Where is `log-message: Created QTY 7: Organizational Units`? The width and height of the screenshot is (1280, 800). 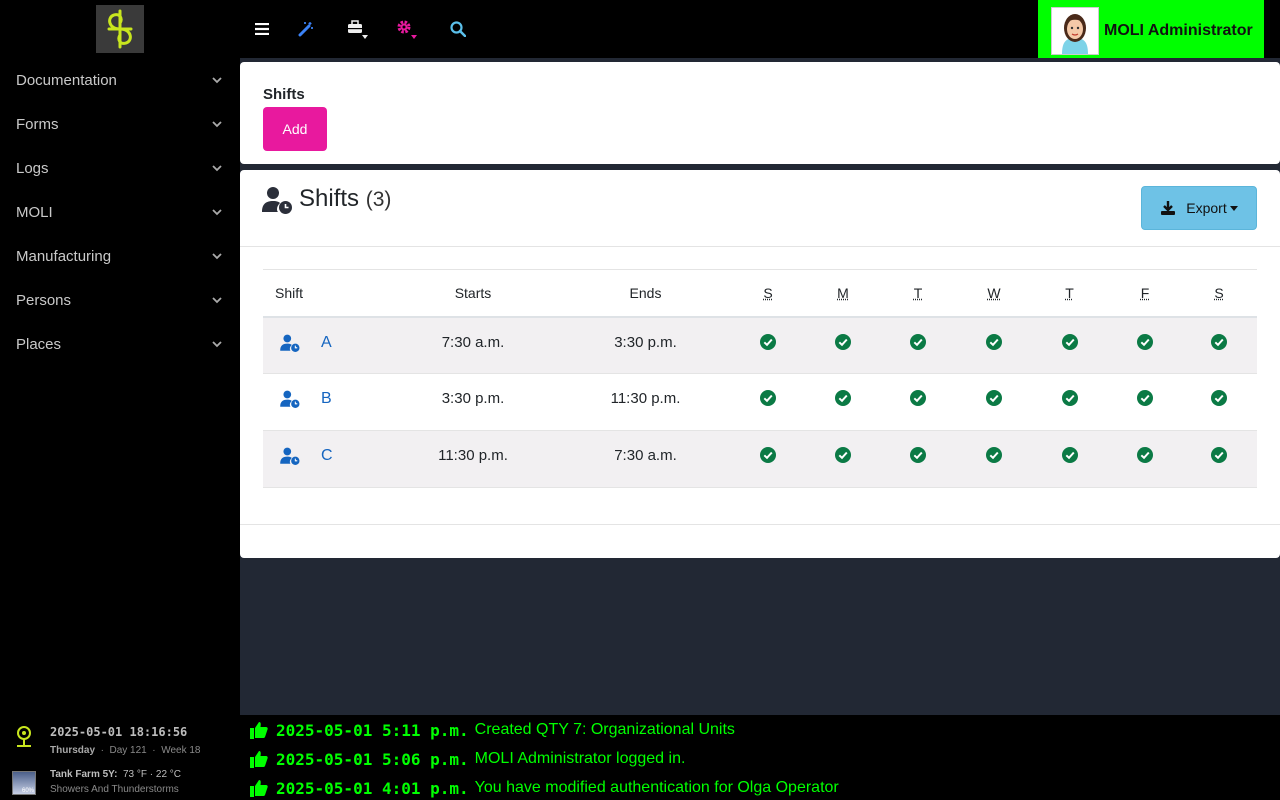
log-message: Created QTY 7: Organizational Units is located at coordinates (604, 729).